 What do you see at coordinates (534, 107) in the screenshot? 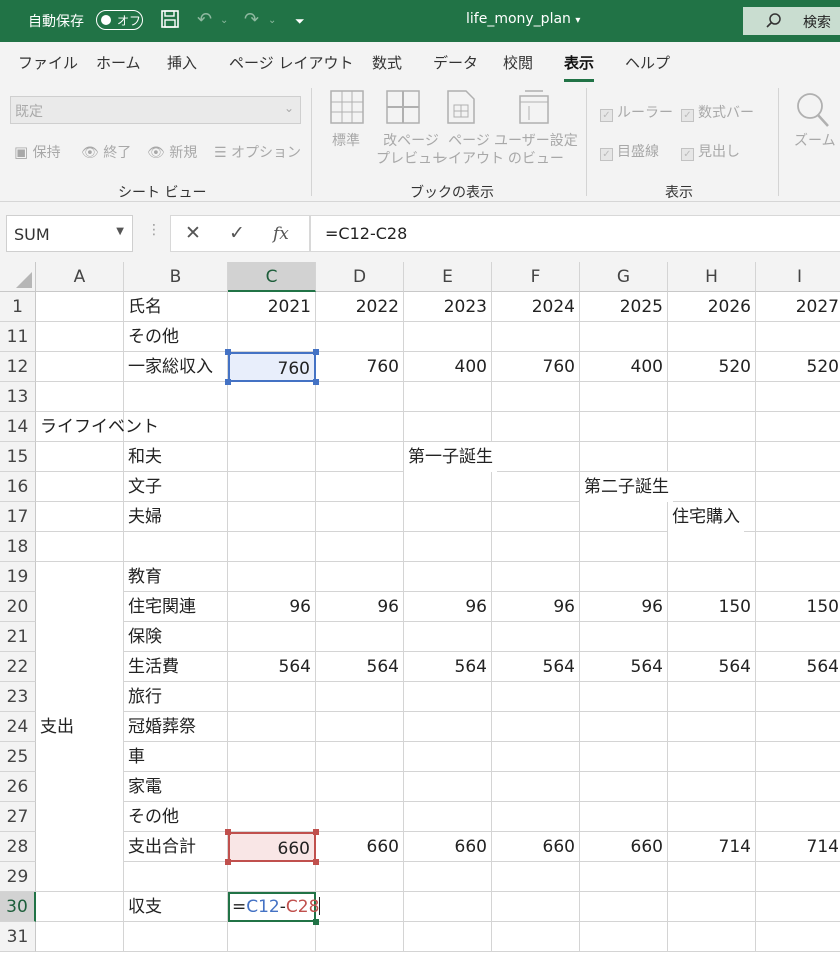
I see `custom-views-icon` at bounding box center [534, 107].